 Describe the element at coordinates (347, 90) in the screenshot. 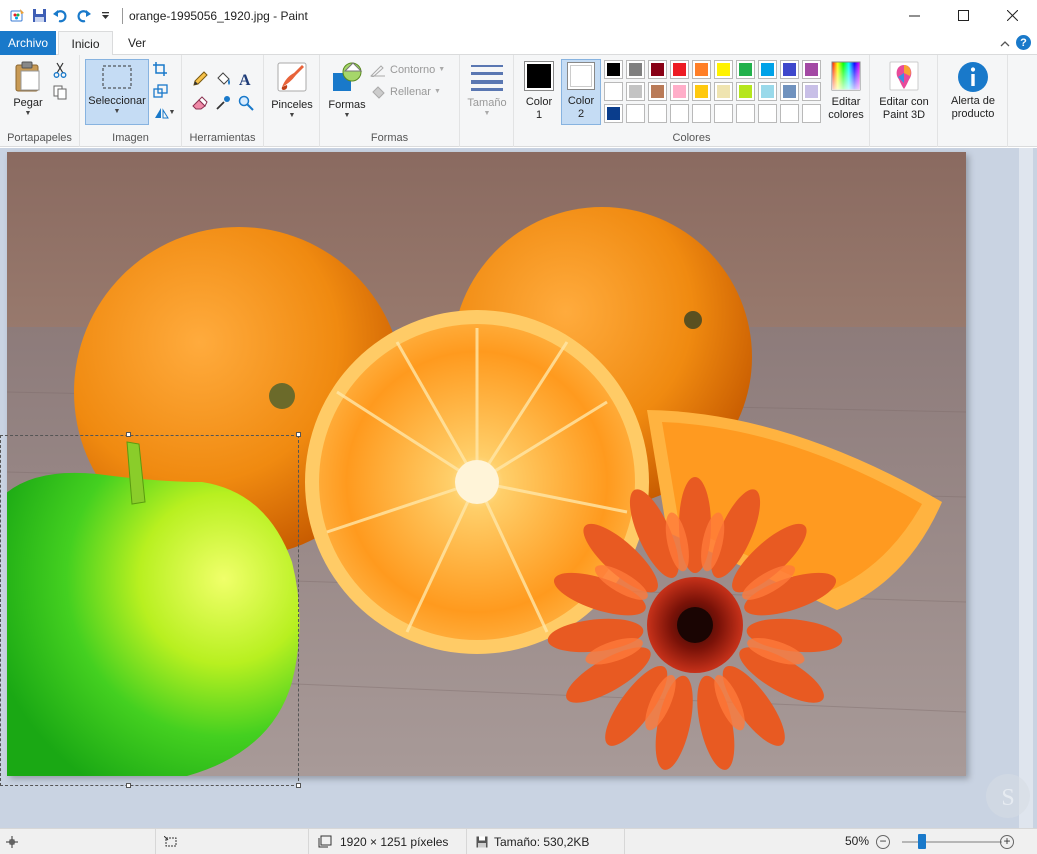

I see `shapes-button: Formas ▼` at that location.